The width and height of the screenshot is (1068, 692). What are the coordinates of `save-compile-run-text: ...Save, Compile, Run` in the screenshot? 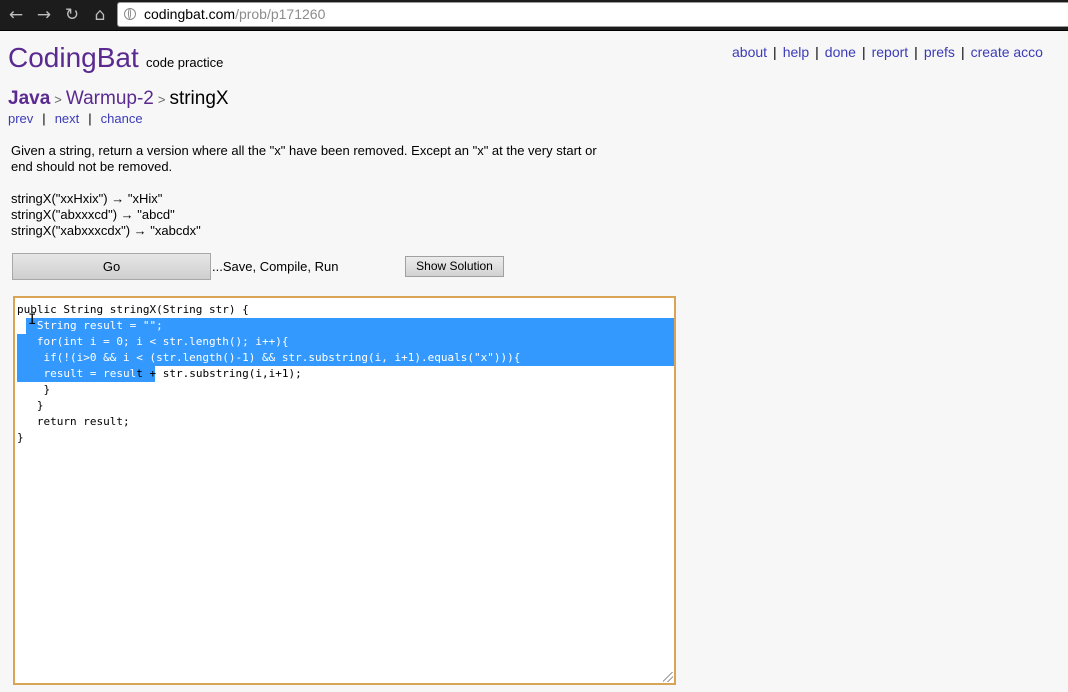 It's located at (275, 266).